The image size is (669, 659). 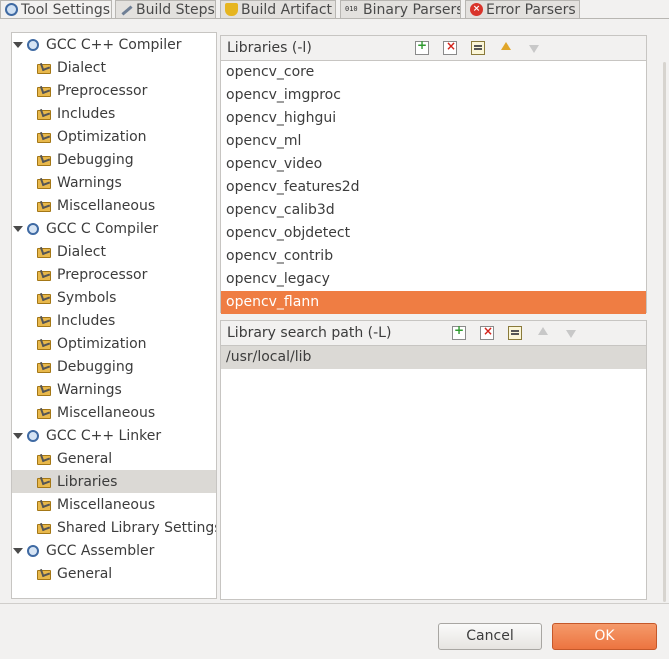 I want to click on tab-error-parsers: × Error Parsers, so click(x=522, y=9).